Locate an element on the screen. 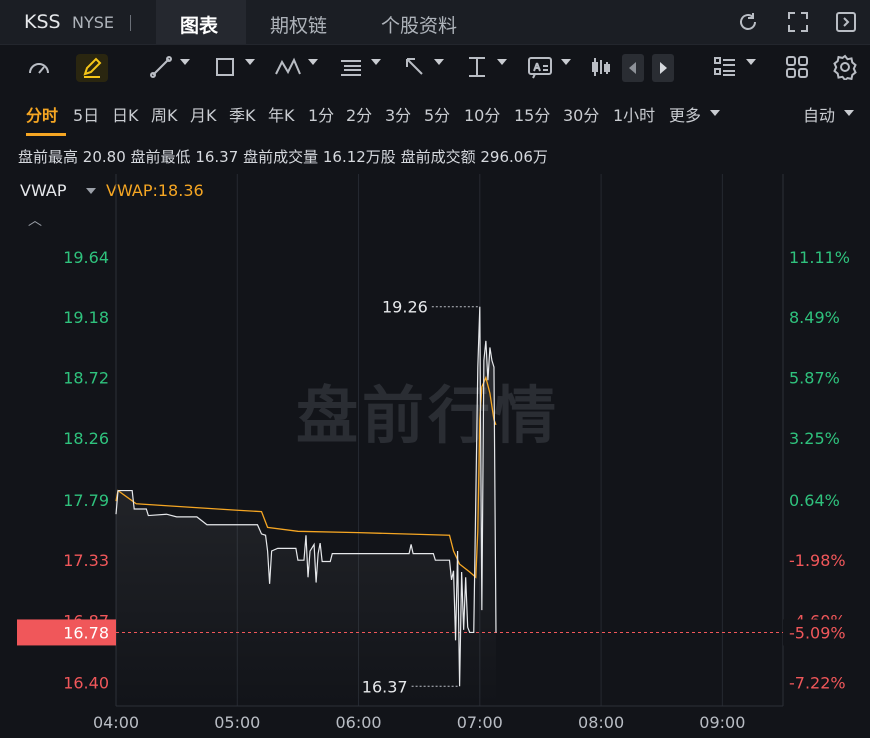  y-tick-label: 19.64 is located at coordinates (86, 257).